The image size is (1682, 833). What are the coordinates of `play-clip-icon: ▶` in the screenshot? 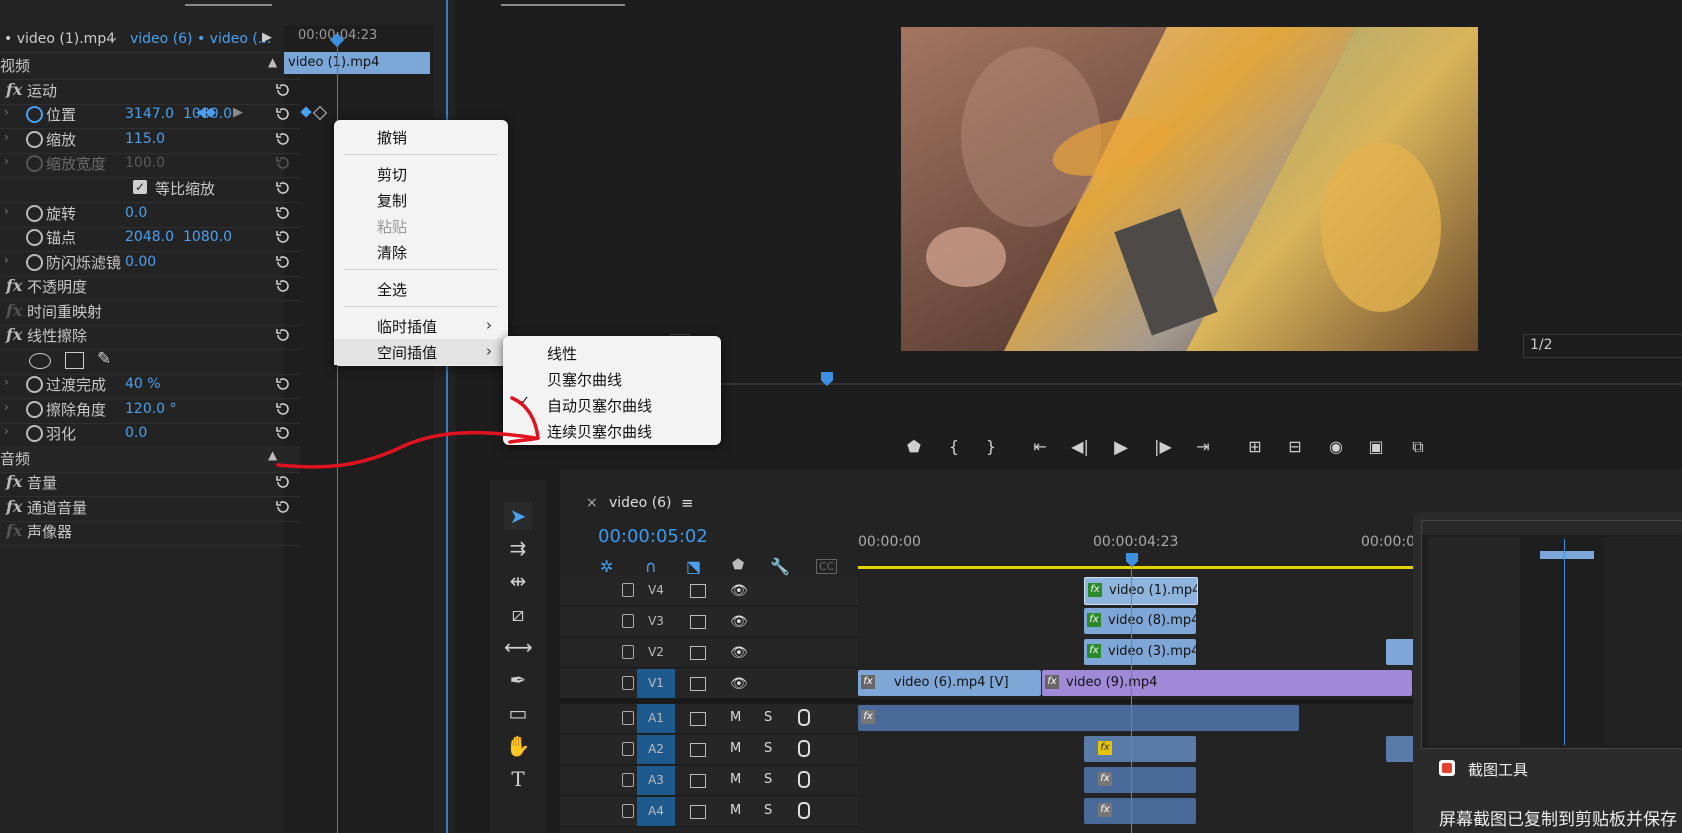 It's located at (267, 37).